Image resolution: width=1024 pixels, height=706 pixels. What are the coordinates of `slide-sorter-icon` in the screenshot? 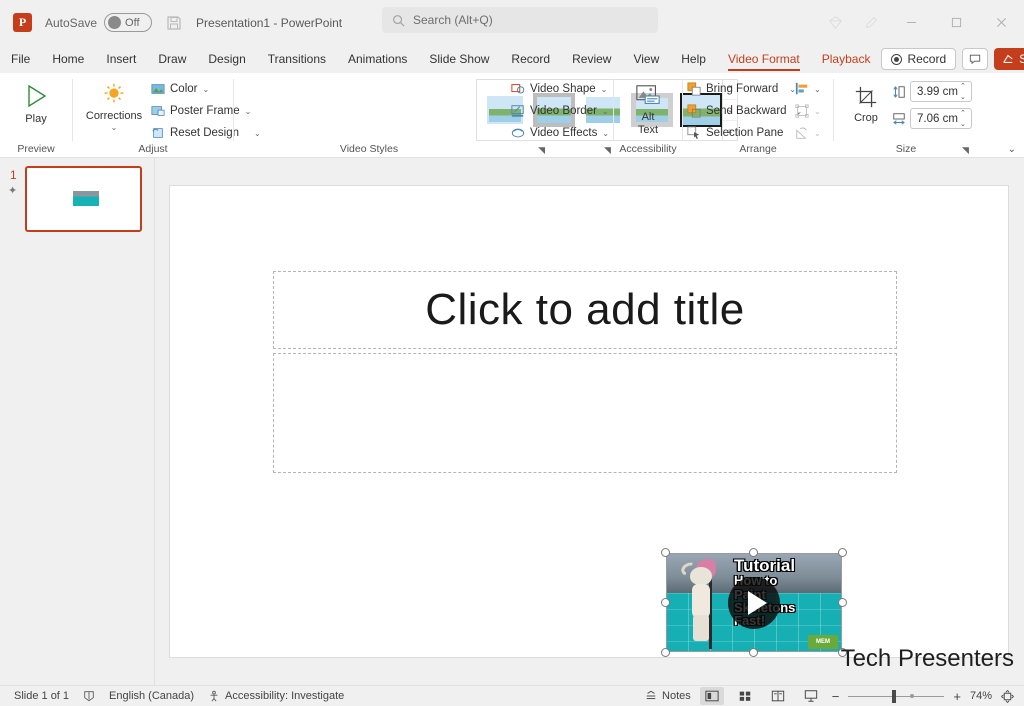 It's located at (745, 696).